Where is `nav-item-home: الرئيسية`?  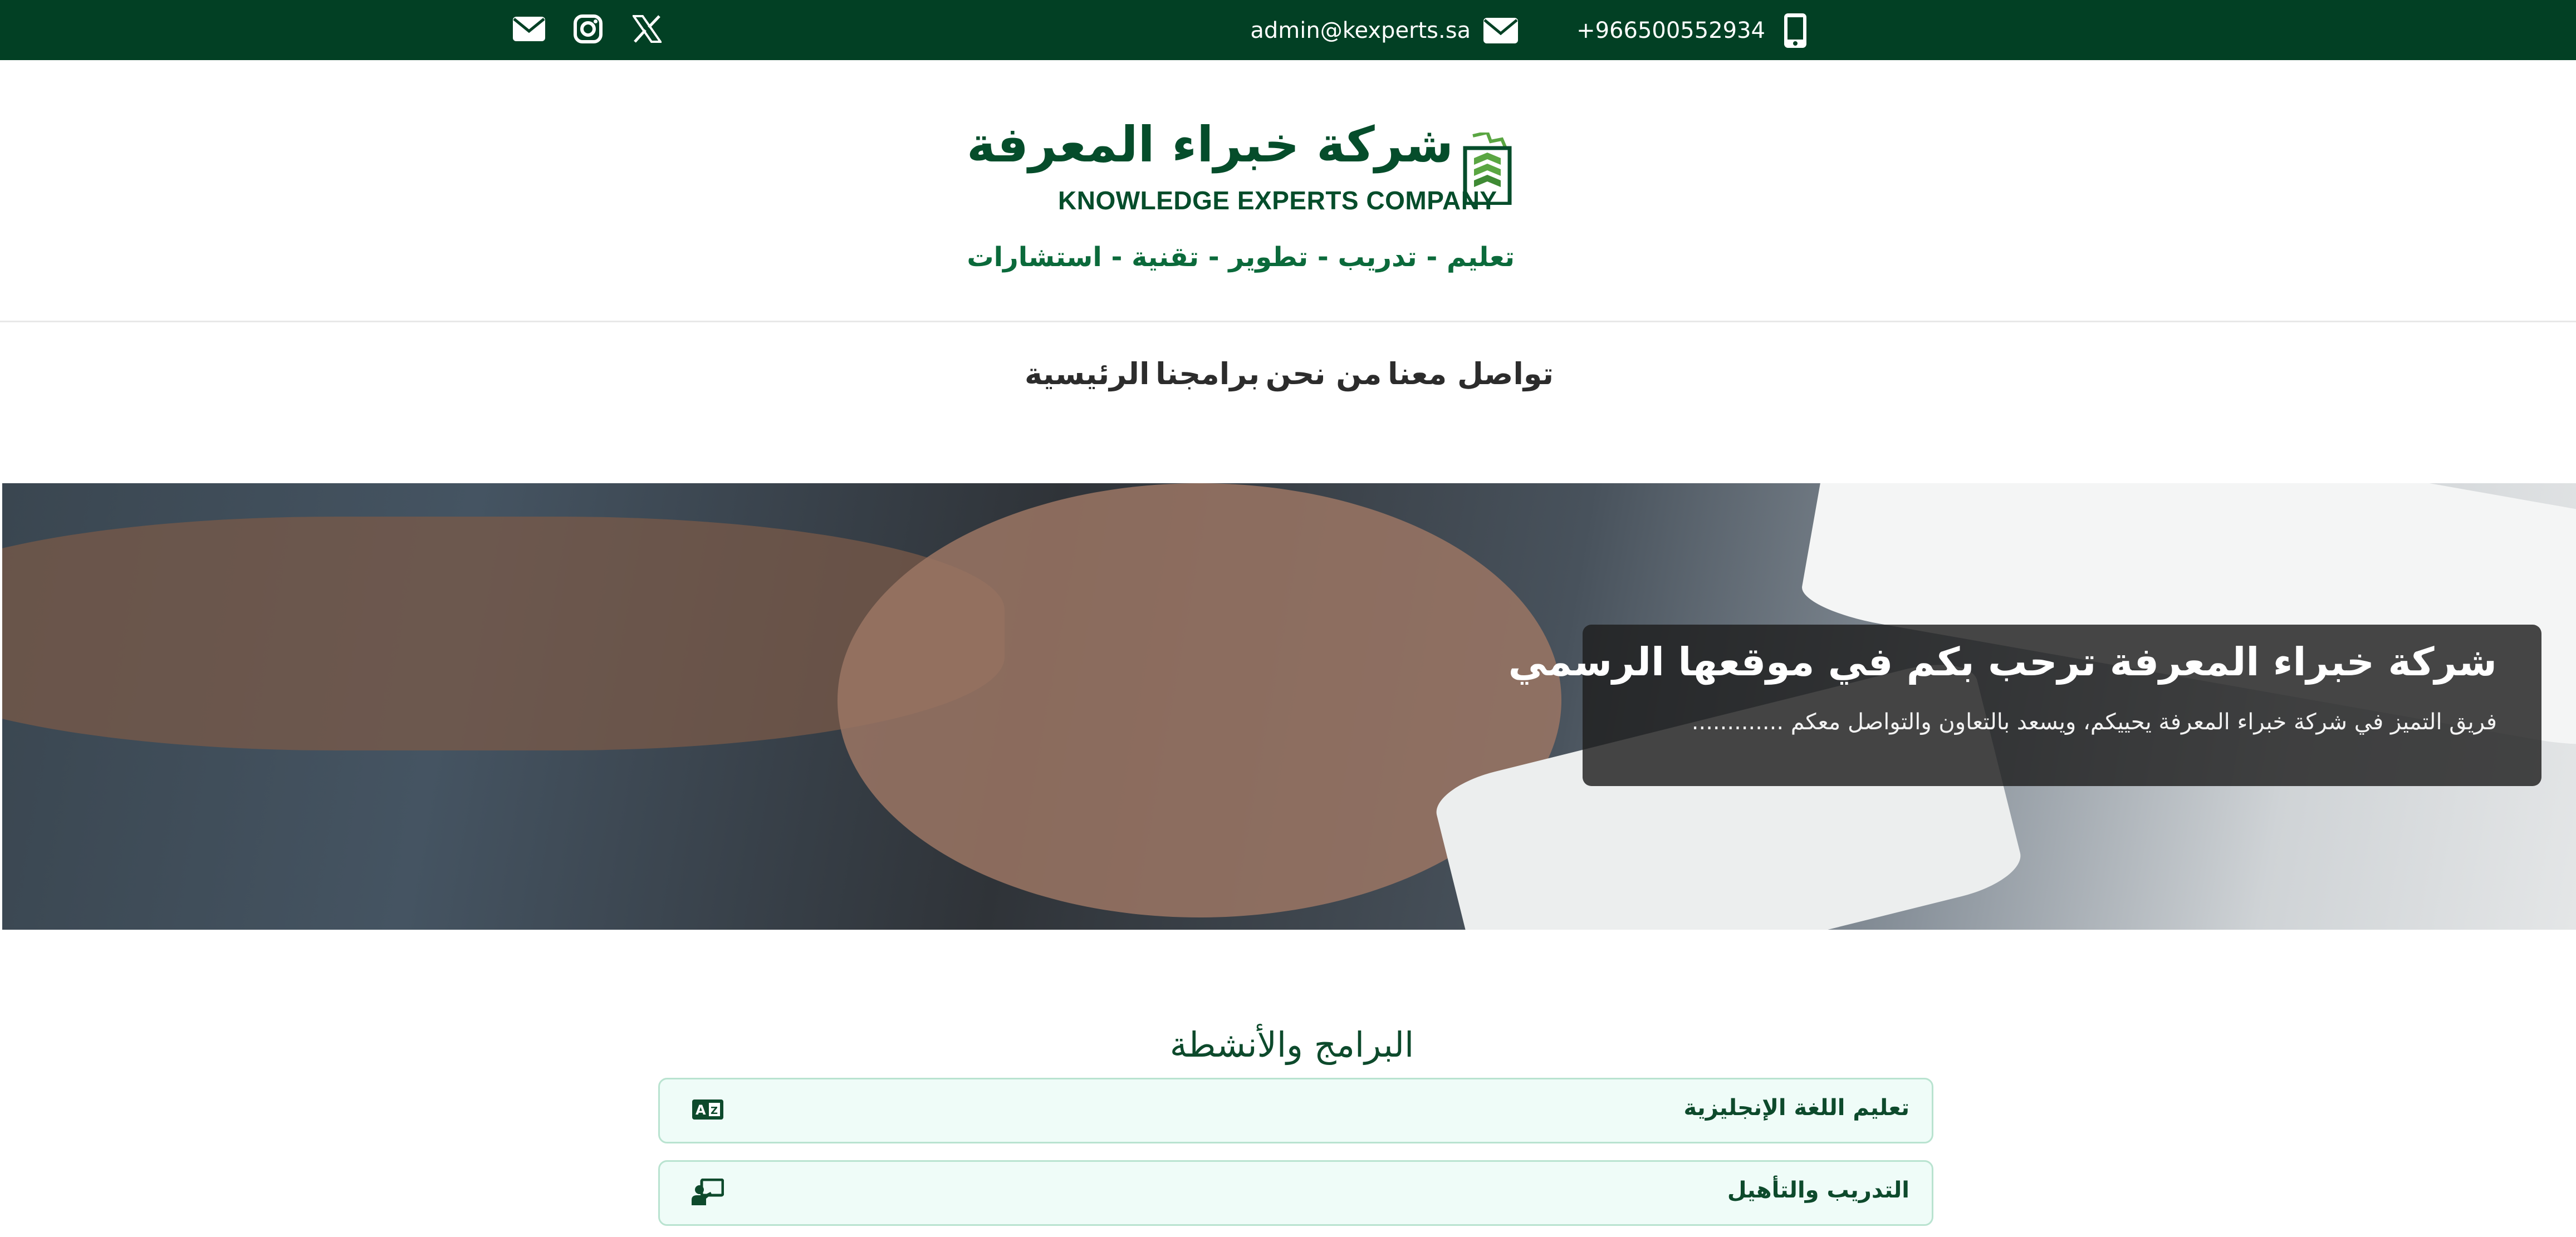 nav-item-home: الرئيسية is located at coordinates (1087, 373).